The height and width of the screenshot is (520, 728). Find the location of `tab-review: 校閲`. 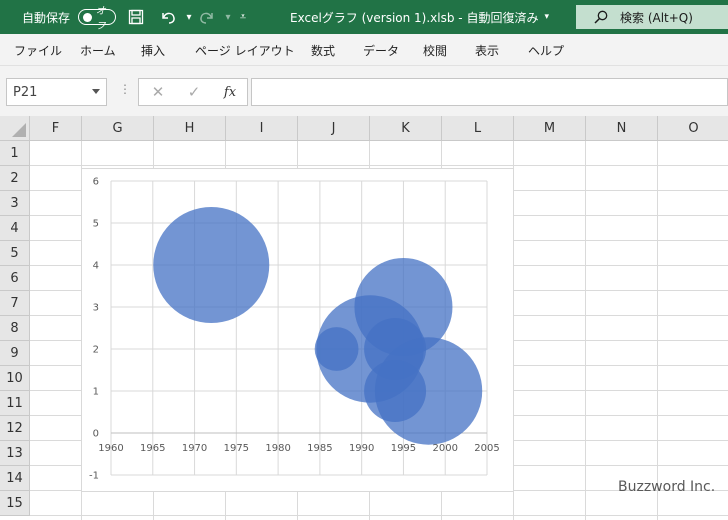

tab-review: 校閲 is located at coordinates (435, 50).